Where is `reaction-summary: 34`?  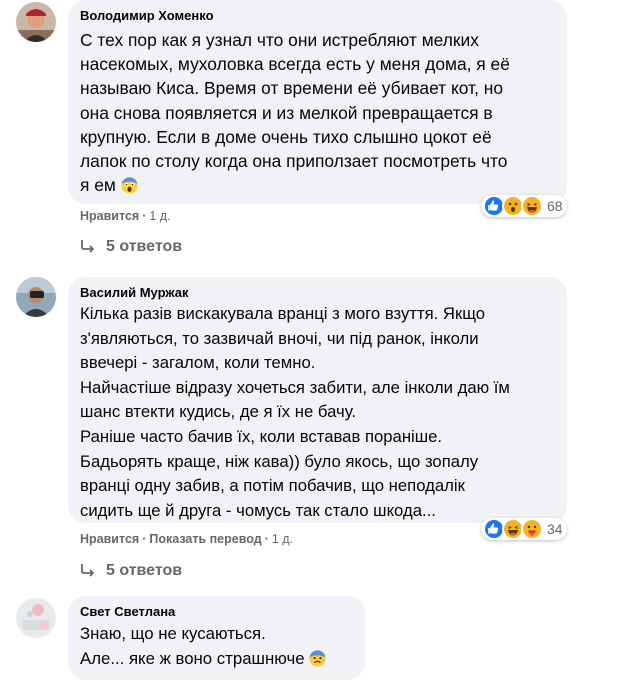 reaction-summary: 34 is located at coordinates (524, 529).